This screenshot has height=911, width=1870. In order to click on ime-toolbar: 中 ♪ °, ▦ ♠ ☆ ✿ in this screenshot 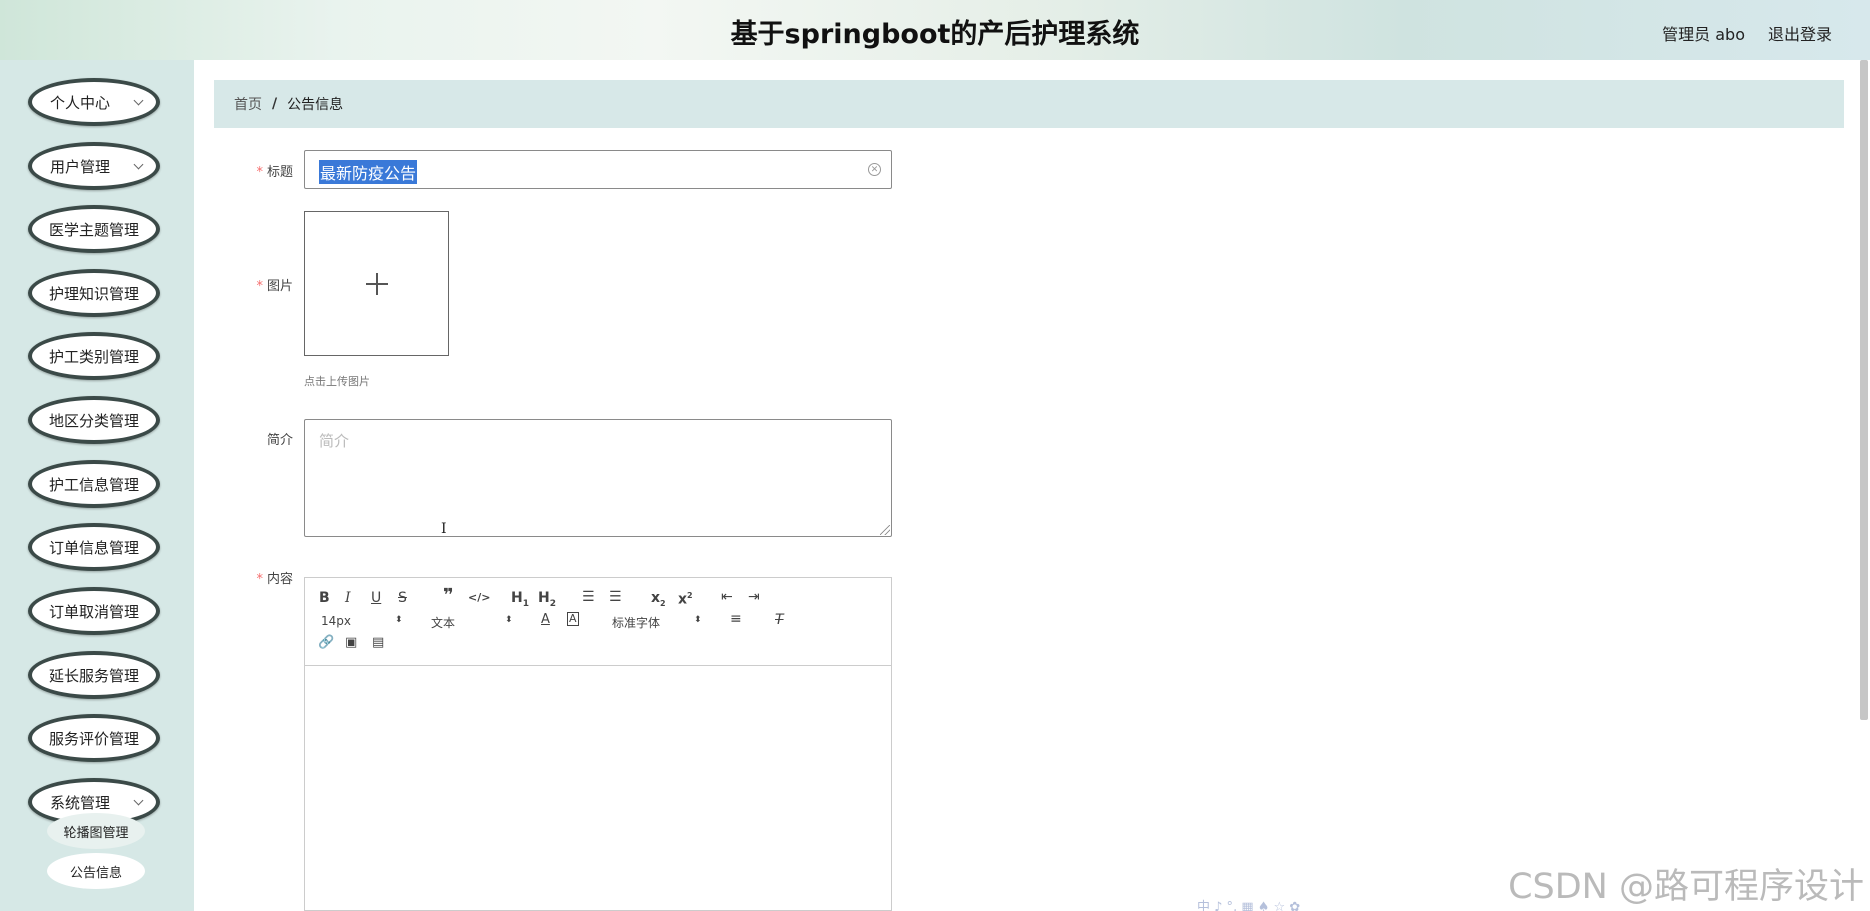, I will do `click(1249, 905)`.